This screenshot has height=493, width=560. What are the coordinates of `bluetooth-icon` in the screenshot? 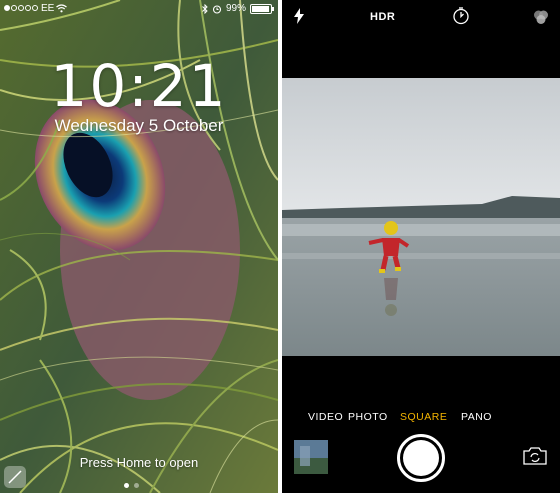 It's located at (205, 8).